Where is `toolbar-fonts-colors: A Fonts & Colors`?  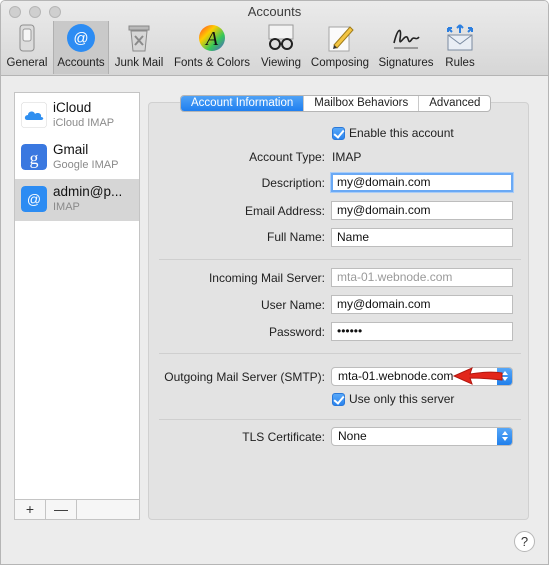
toolbar-fonts-colors: A Fonts & Colors is located at coordinates (212, 47).